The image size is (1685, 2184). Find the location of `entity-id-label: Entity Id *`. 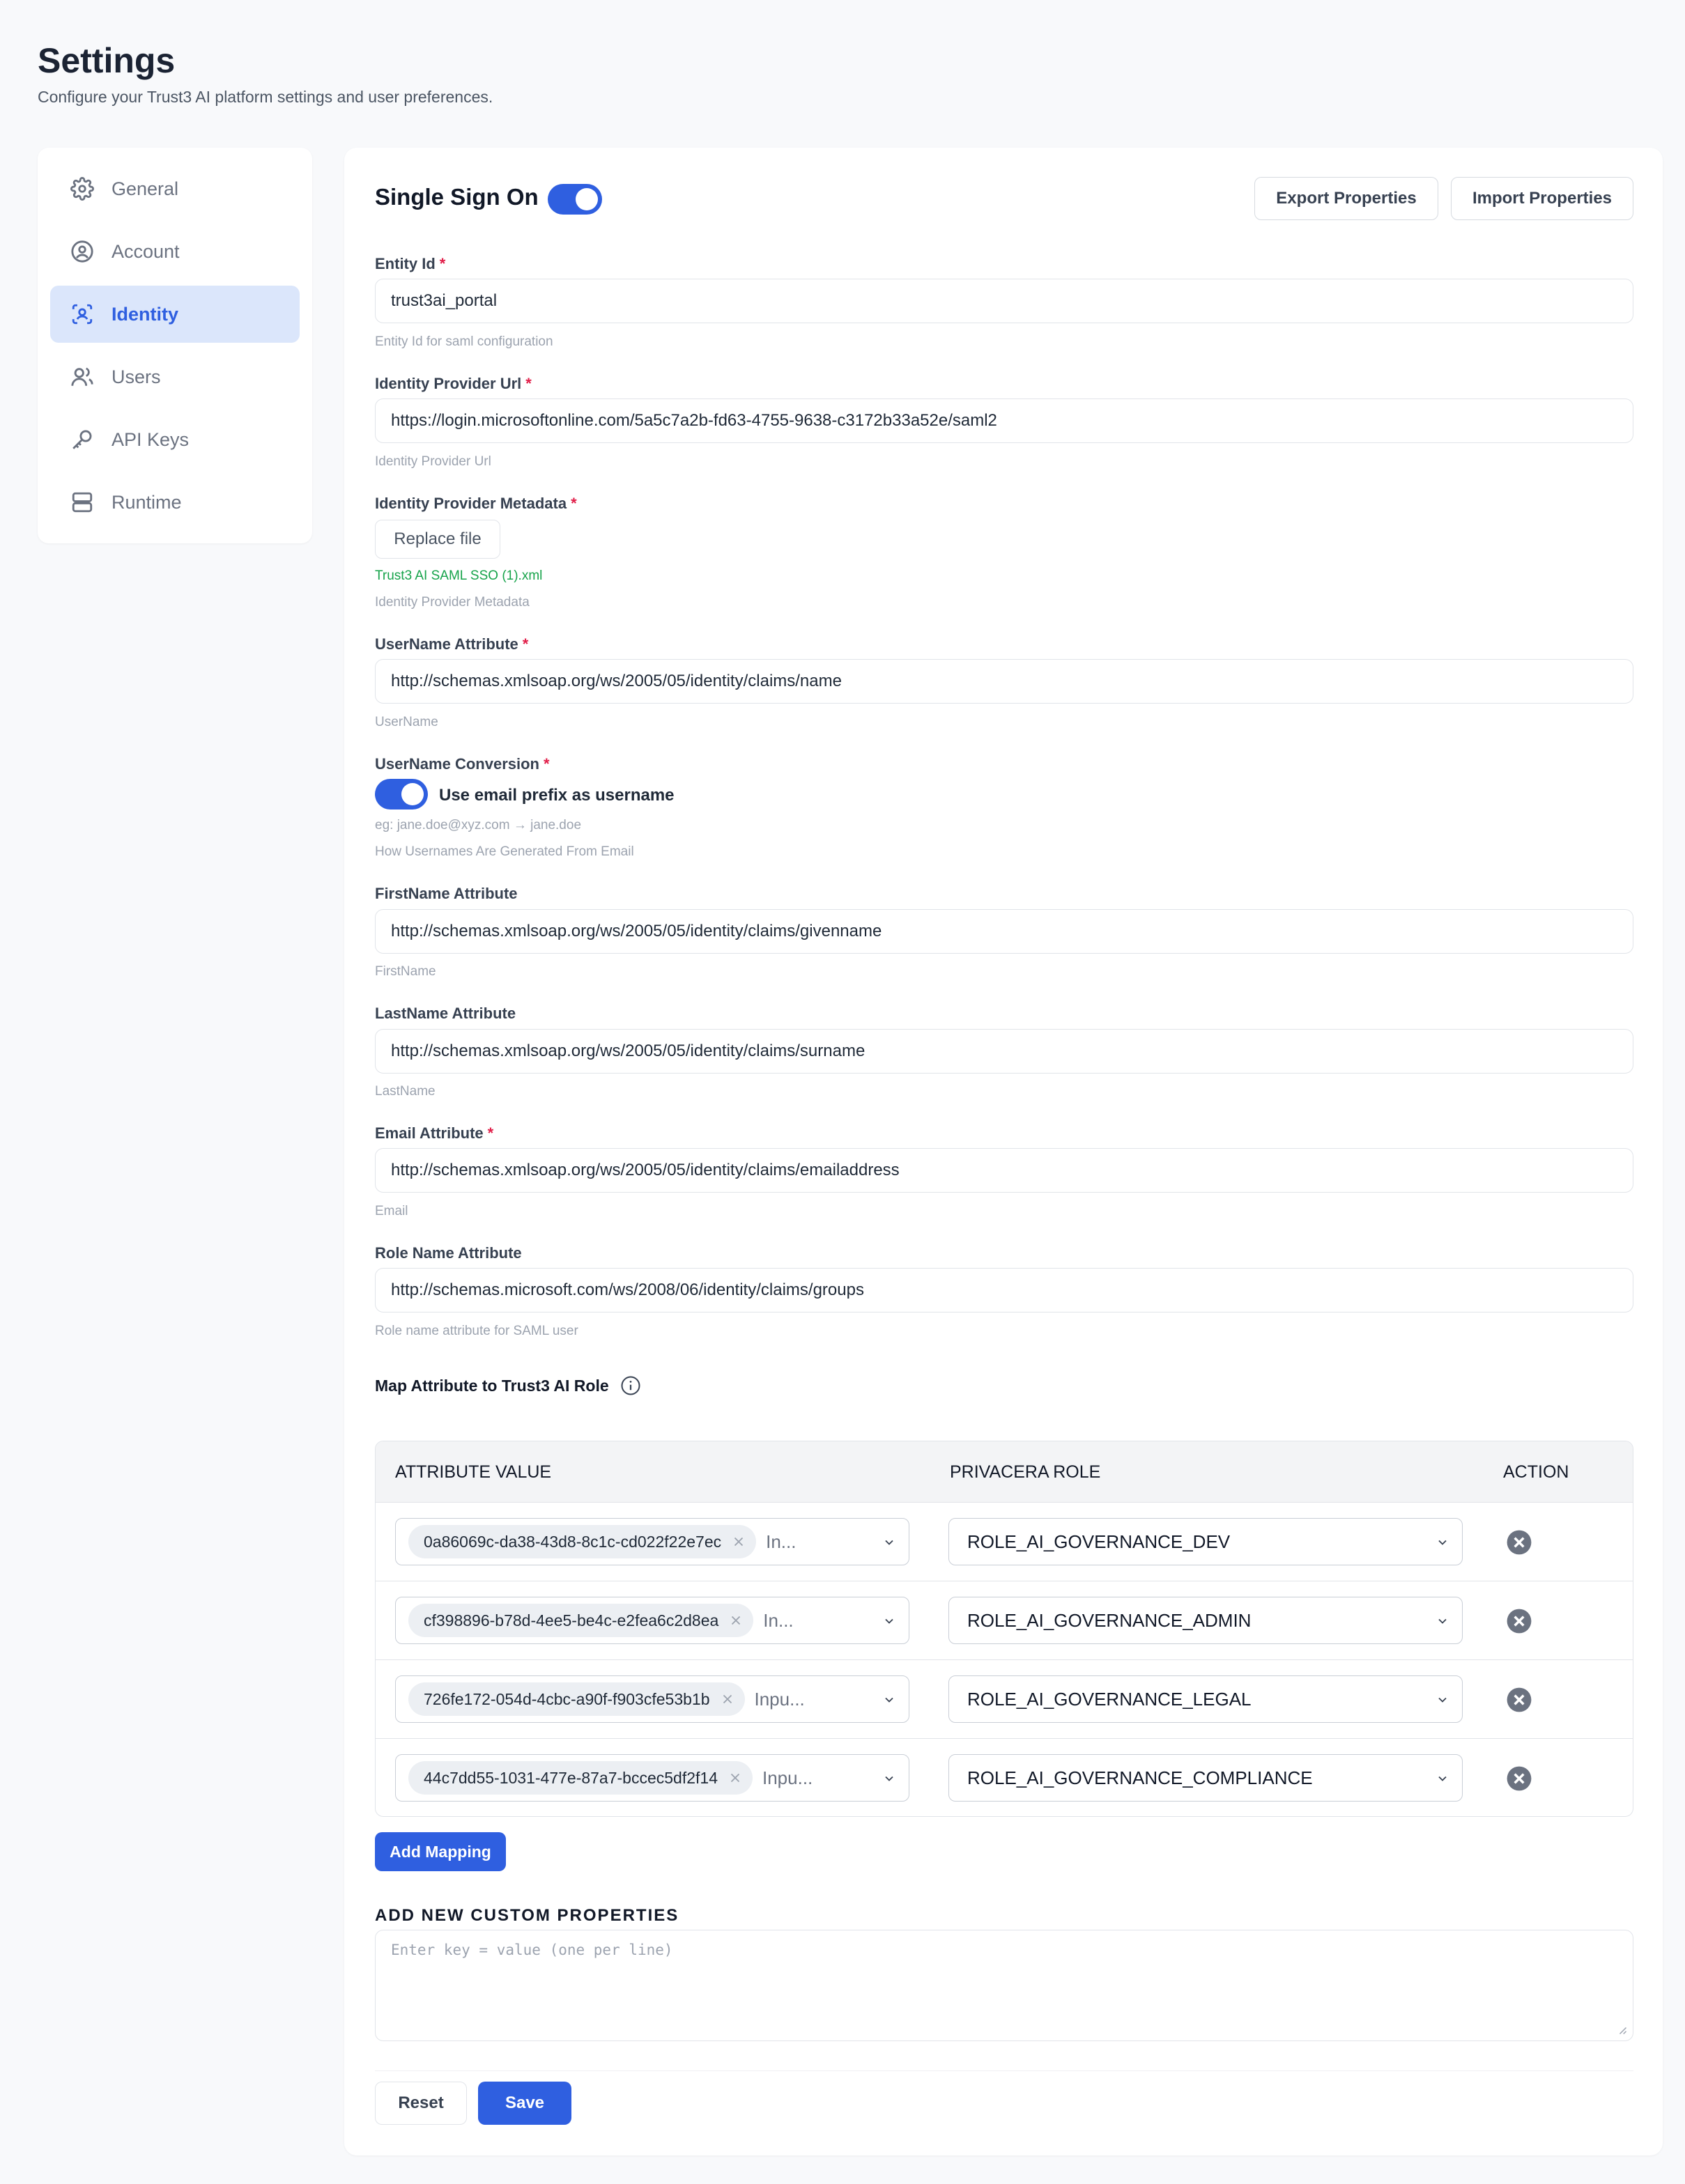

entity-id-label: Entity Id * is located at coordinates (410, 263).